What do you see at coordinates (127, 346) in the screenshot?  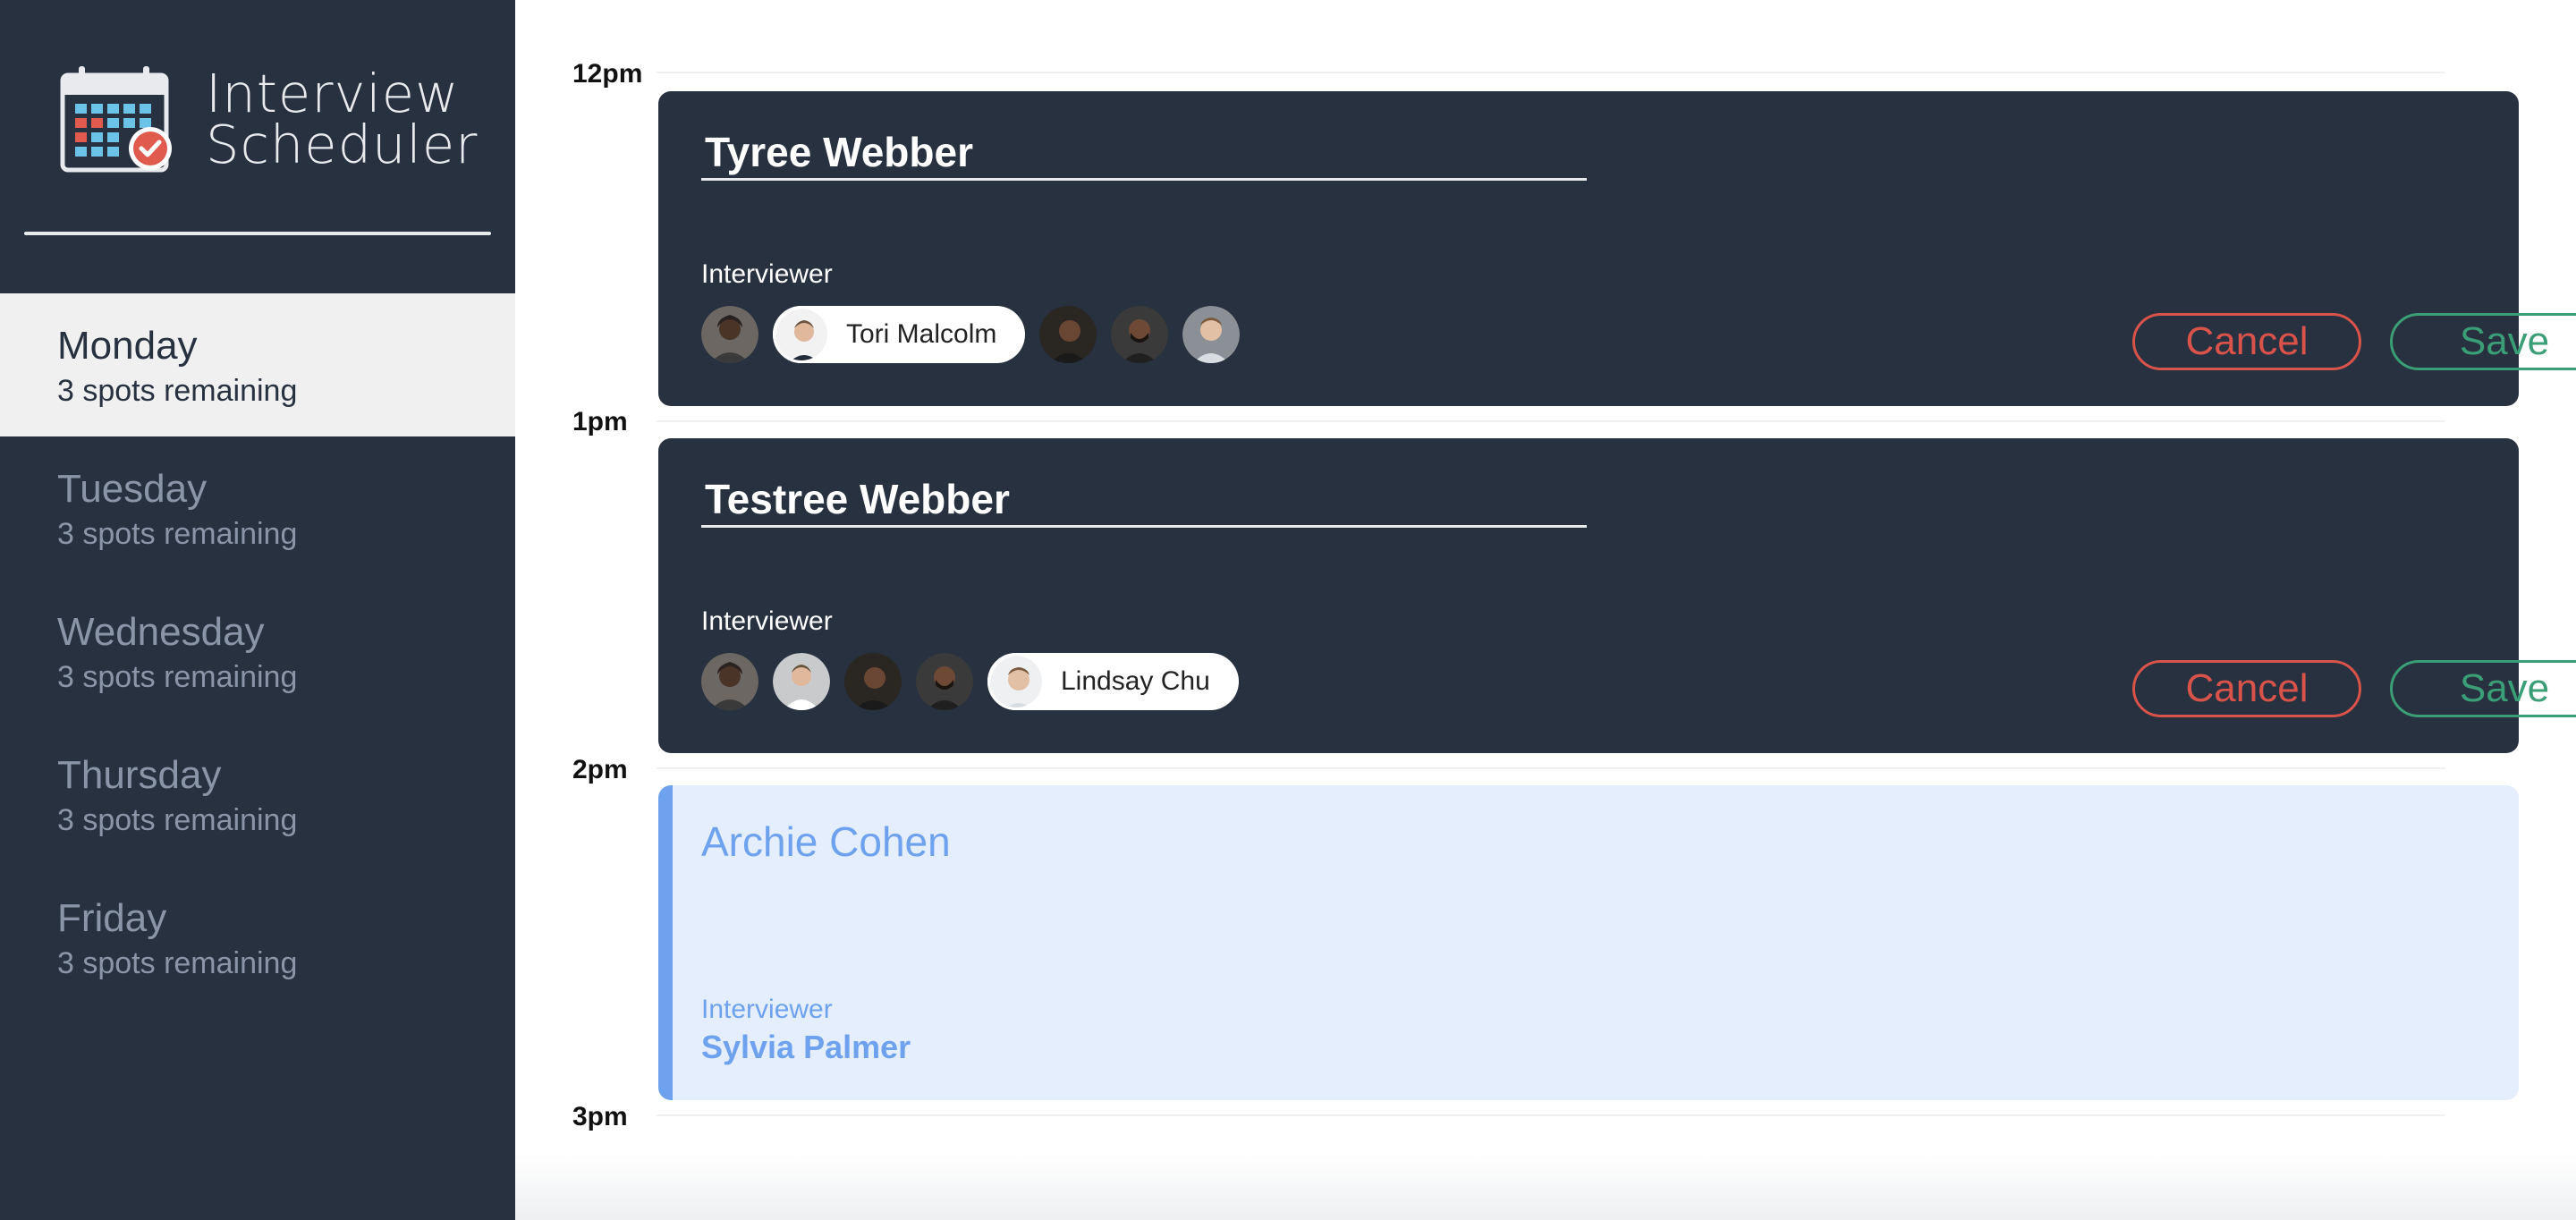 I see `day-name: Monday` at bounding box center [127, 346].